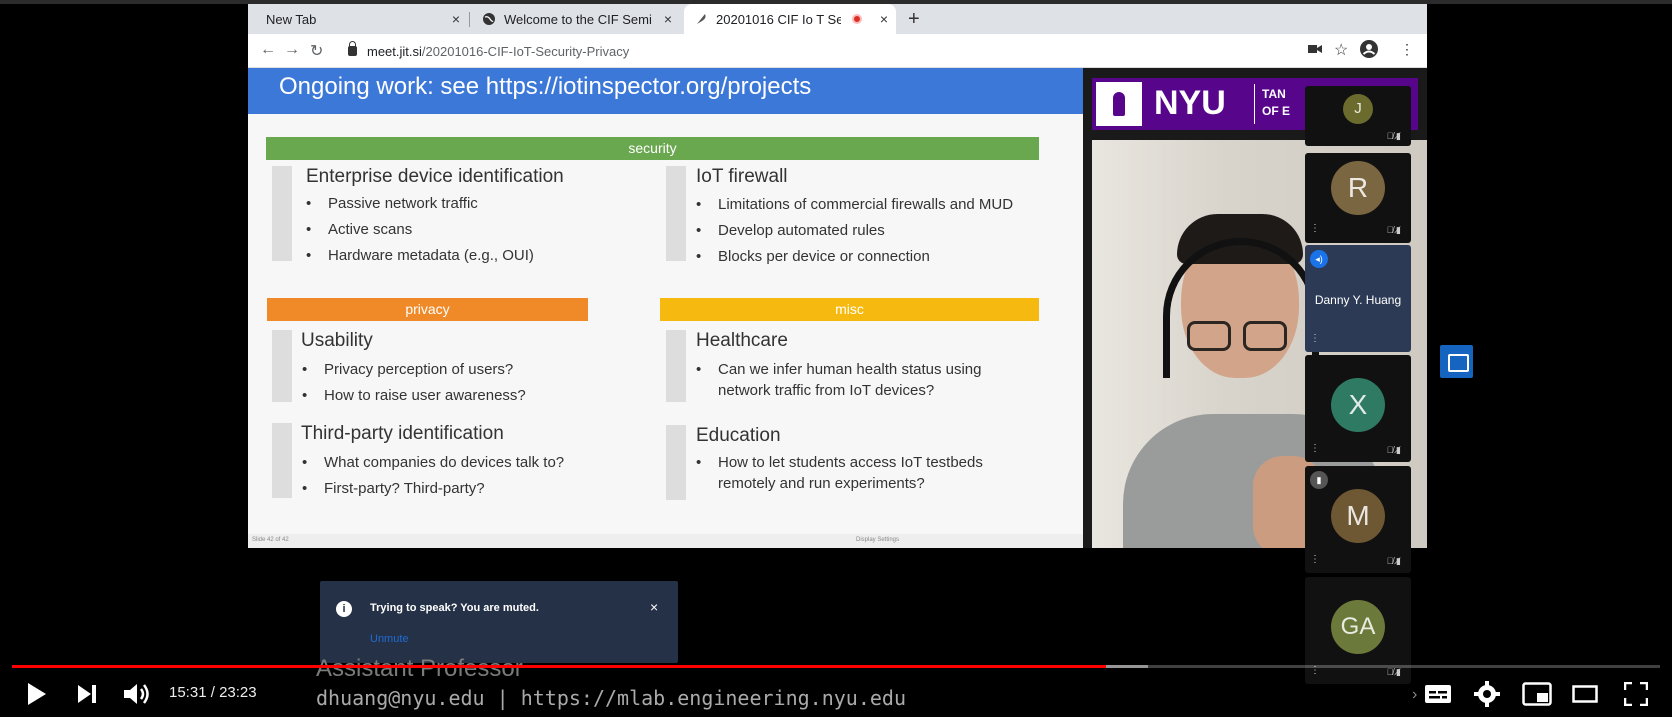 Image resolution: width=1672 pixels, height=717 pixels. Describe the element at coordinates (1276, 111) in the screenshot. I see `banner-subtext-line: OF E` at that location.